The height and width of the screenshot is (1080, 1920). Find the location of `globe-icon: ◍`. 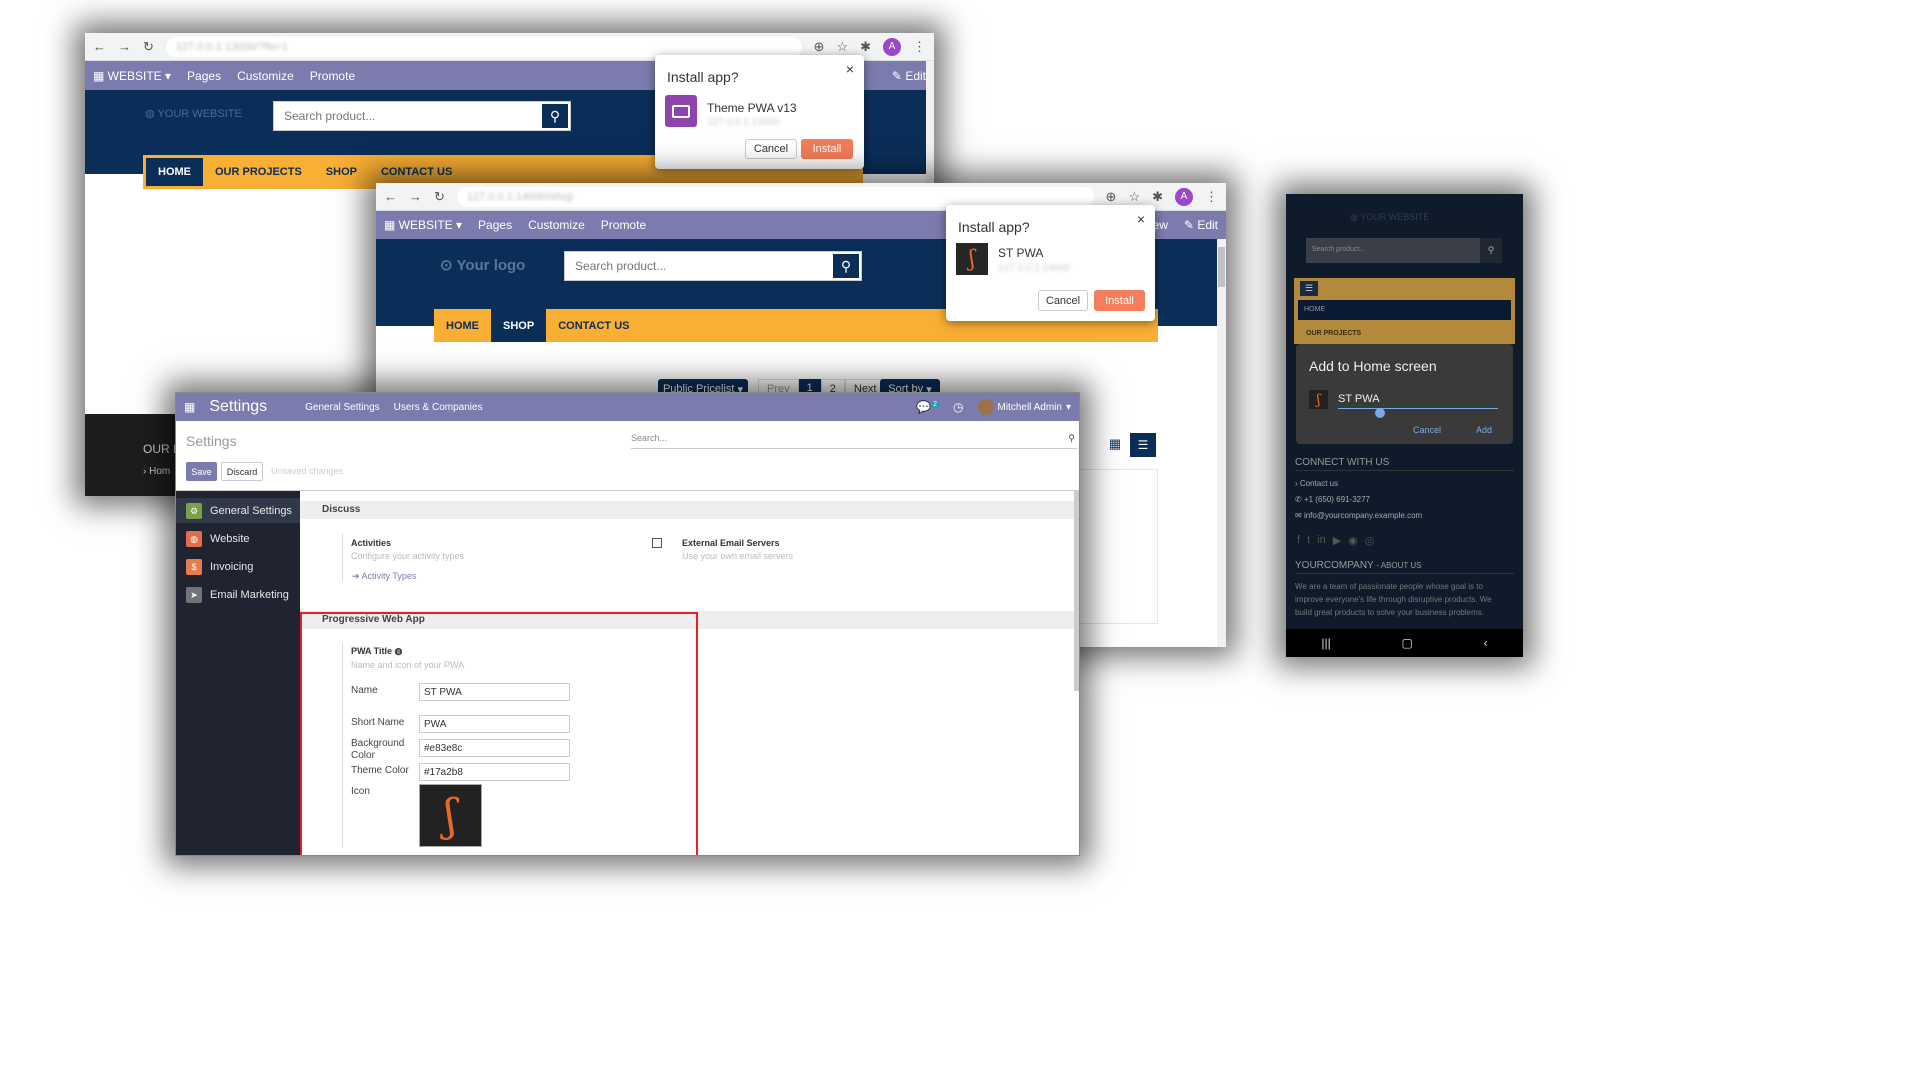

globe-icon: ◍ is located at coordinates (398, 651).